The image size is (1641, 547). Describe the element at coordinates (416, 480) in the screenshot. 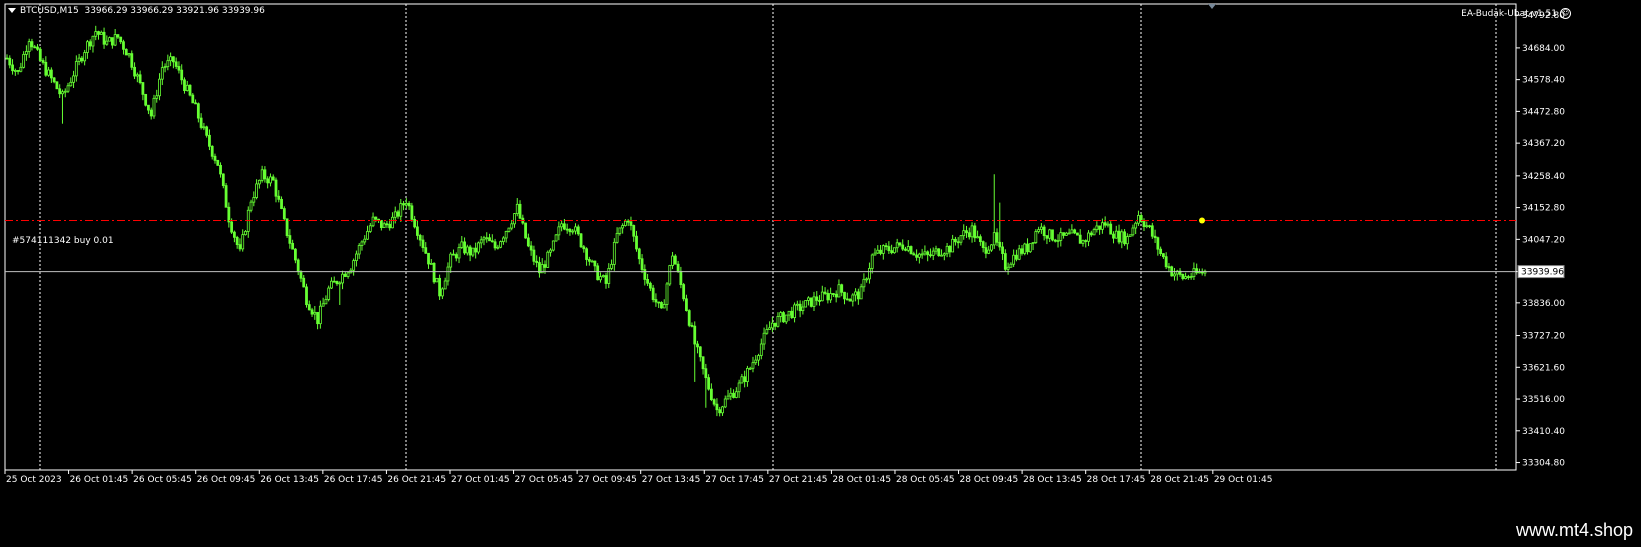

I see `x-axis-tick-label: 26 Oct 21:45` at that location.